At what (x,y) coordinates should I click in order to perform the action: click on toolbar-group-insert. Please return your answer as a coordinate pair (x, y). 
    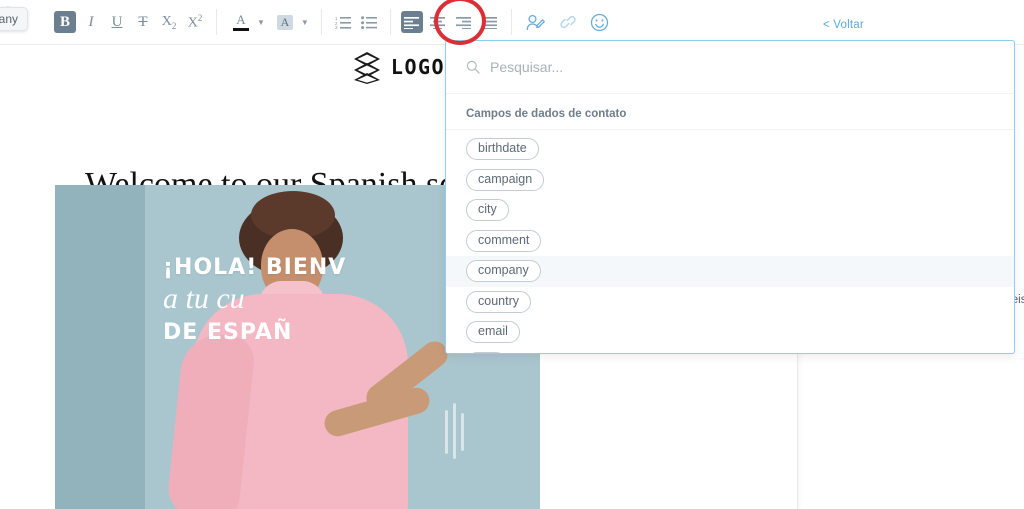
    Looking at the image, I should click on (568, 22).